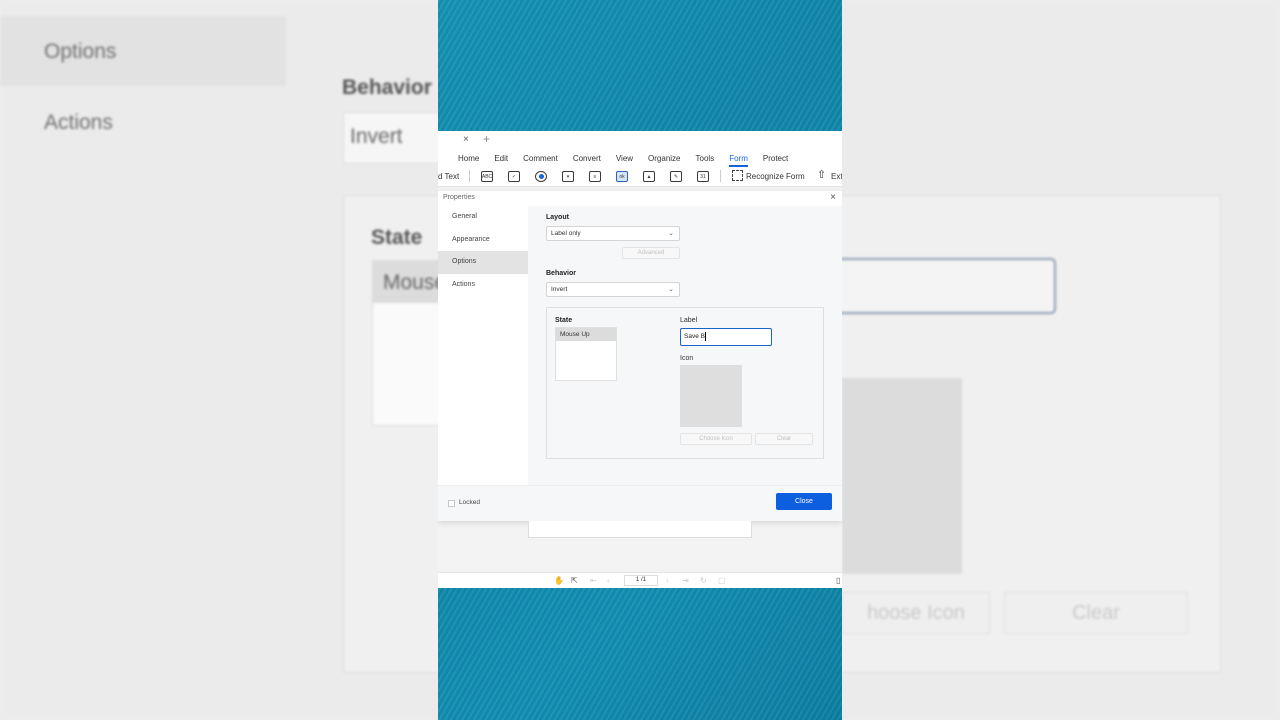 This screenshot has width=1280, height=720. I want to click on select-tool-icon: ⇱, so click(574, 580).